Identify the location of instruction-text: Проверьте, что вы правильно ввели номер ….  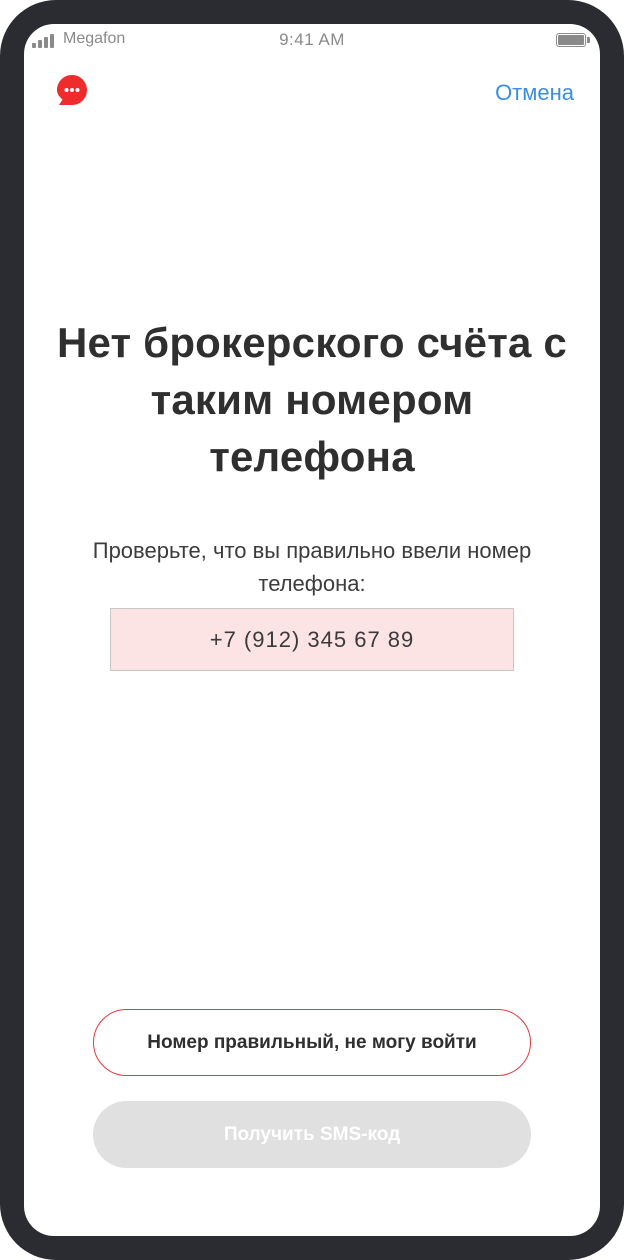
(312, 567).